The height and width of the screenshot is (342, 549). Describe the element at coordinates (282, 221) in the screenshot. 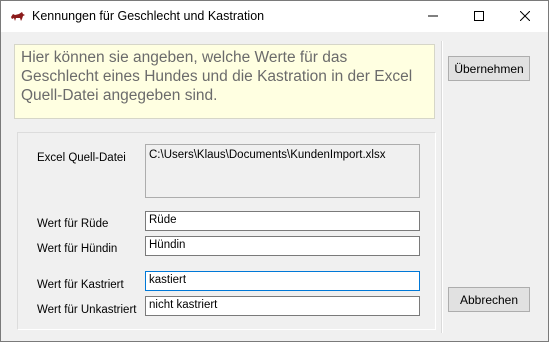

I see `male-value-input: Rüde` at that location.